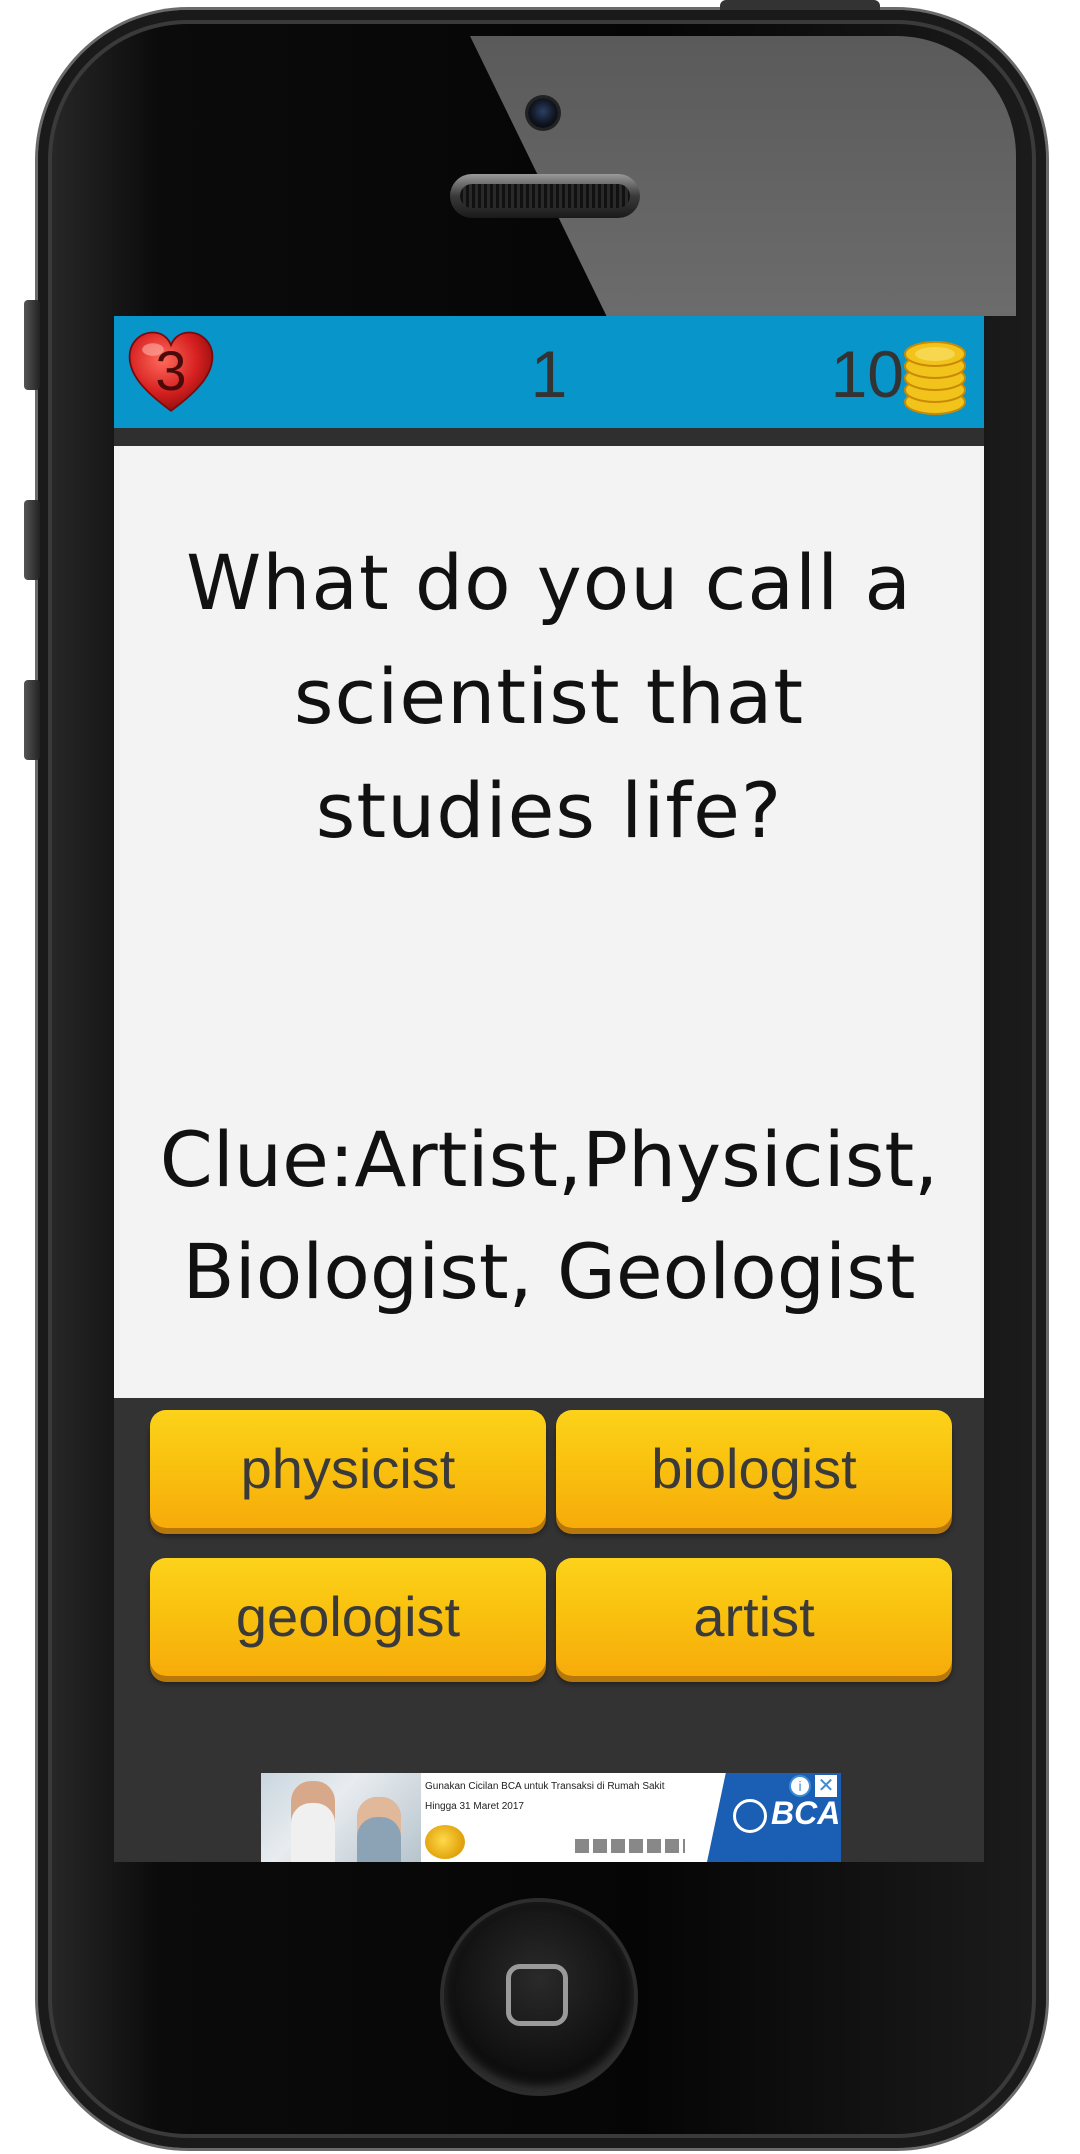 The height and width of the screenshot is (2154, 1080). What do you see at coordinates (826, 1786) in the screenshot?
I see `close-icon: ✕` at bounding box center [826, 1786].